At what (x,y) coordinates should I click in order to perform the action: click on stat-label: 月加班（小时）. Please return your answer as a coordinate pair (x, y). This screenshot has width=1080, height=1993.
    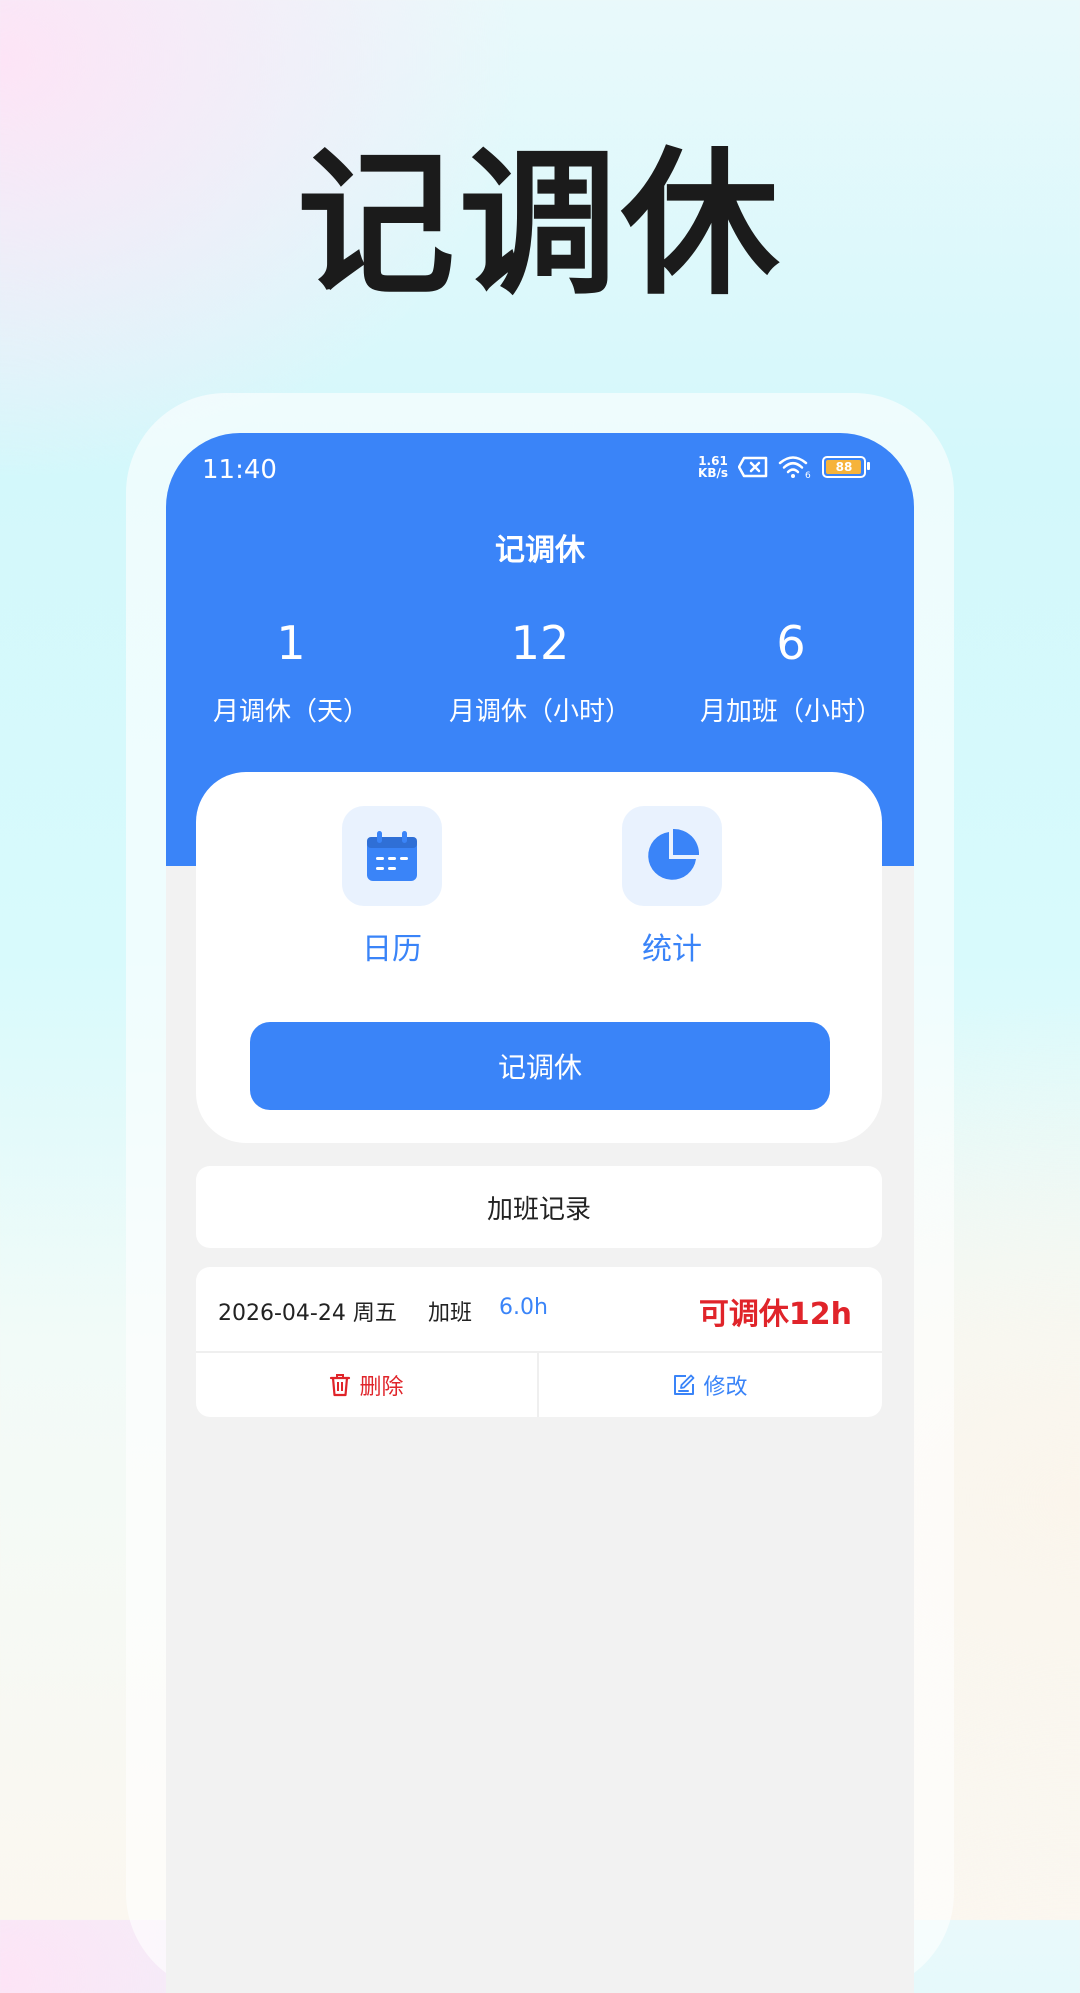
    Looking at the image, I should click on (790, 712).